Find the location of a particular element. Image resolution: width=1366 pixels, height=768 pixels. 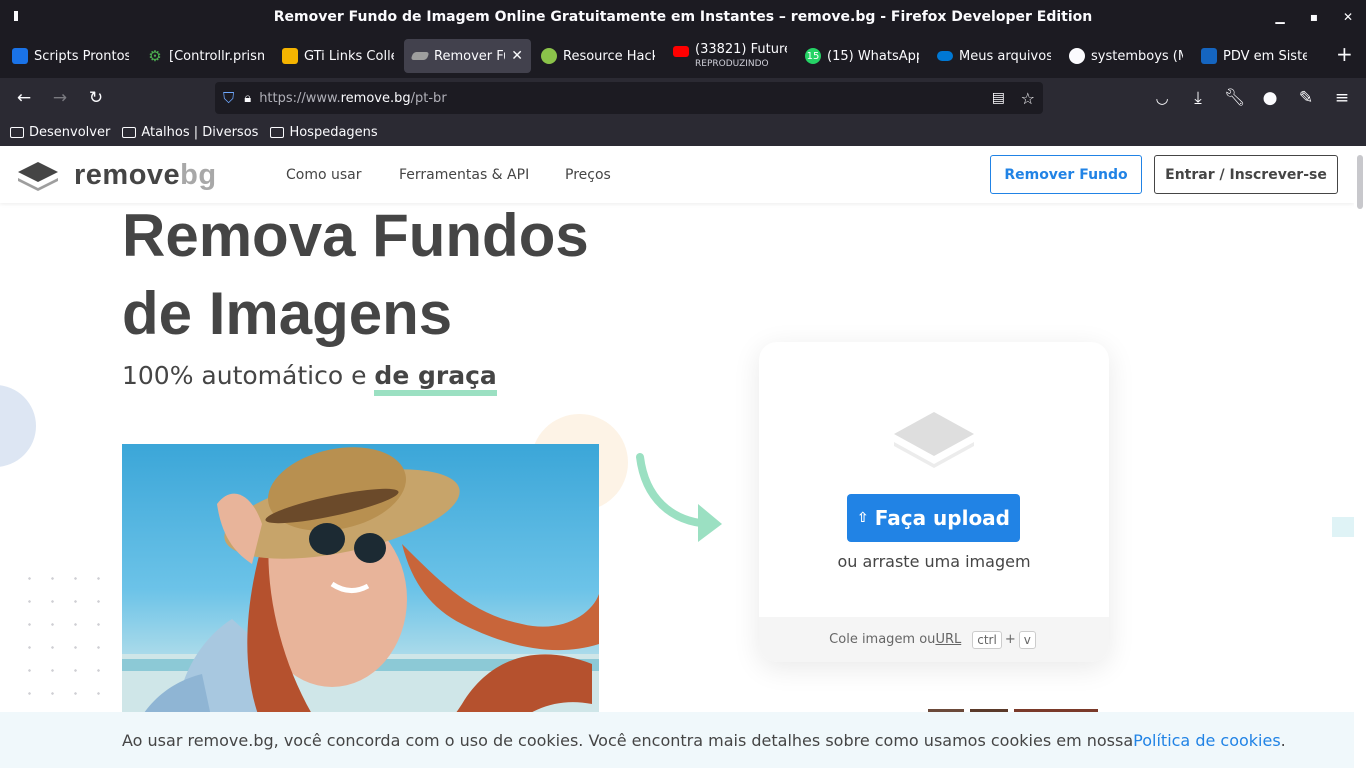

youtube-icon is located at coordinates (681, 51).